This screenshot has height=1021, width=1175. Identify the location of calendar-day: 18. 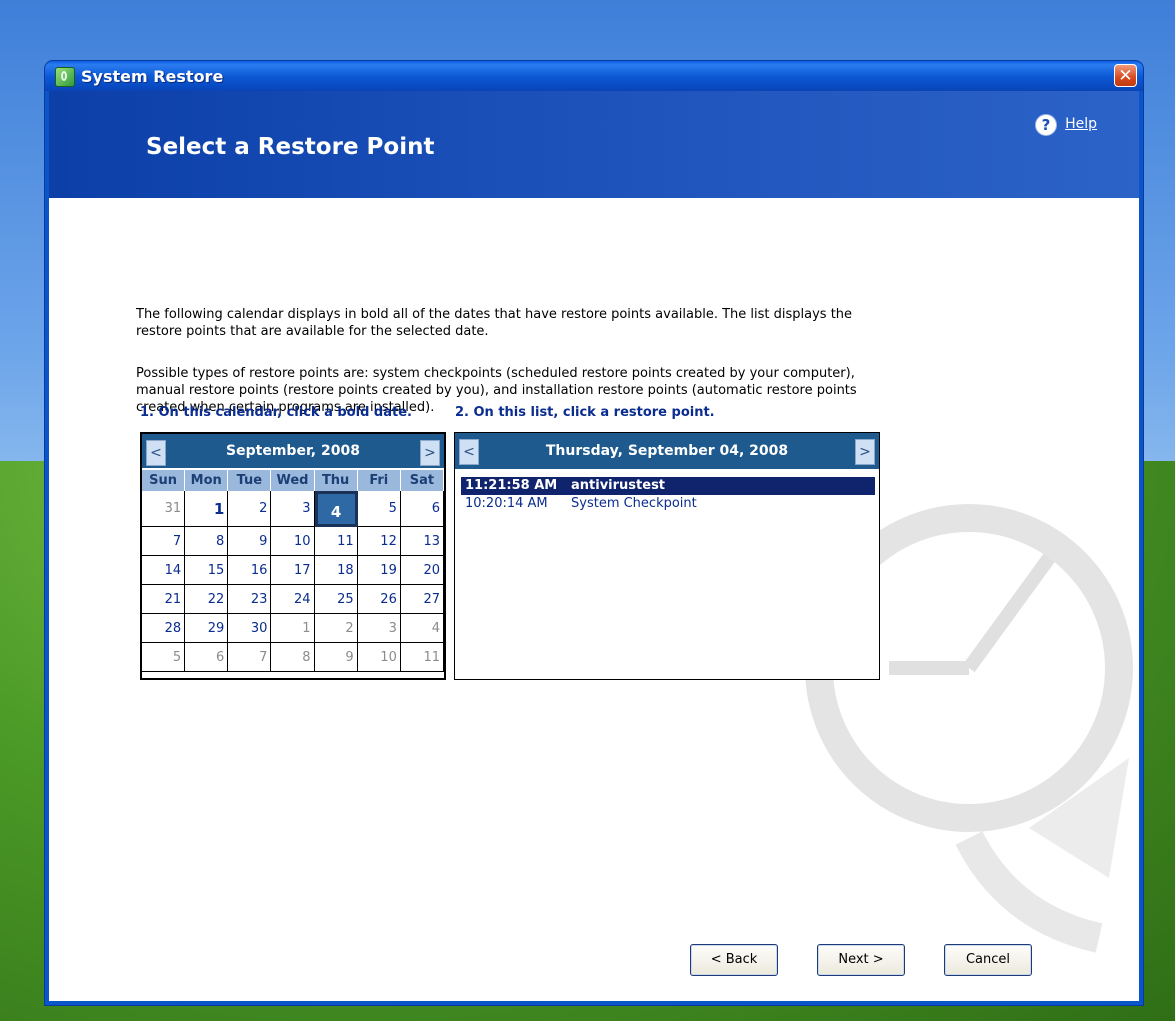
(336, 570).